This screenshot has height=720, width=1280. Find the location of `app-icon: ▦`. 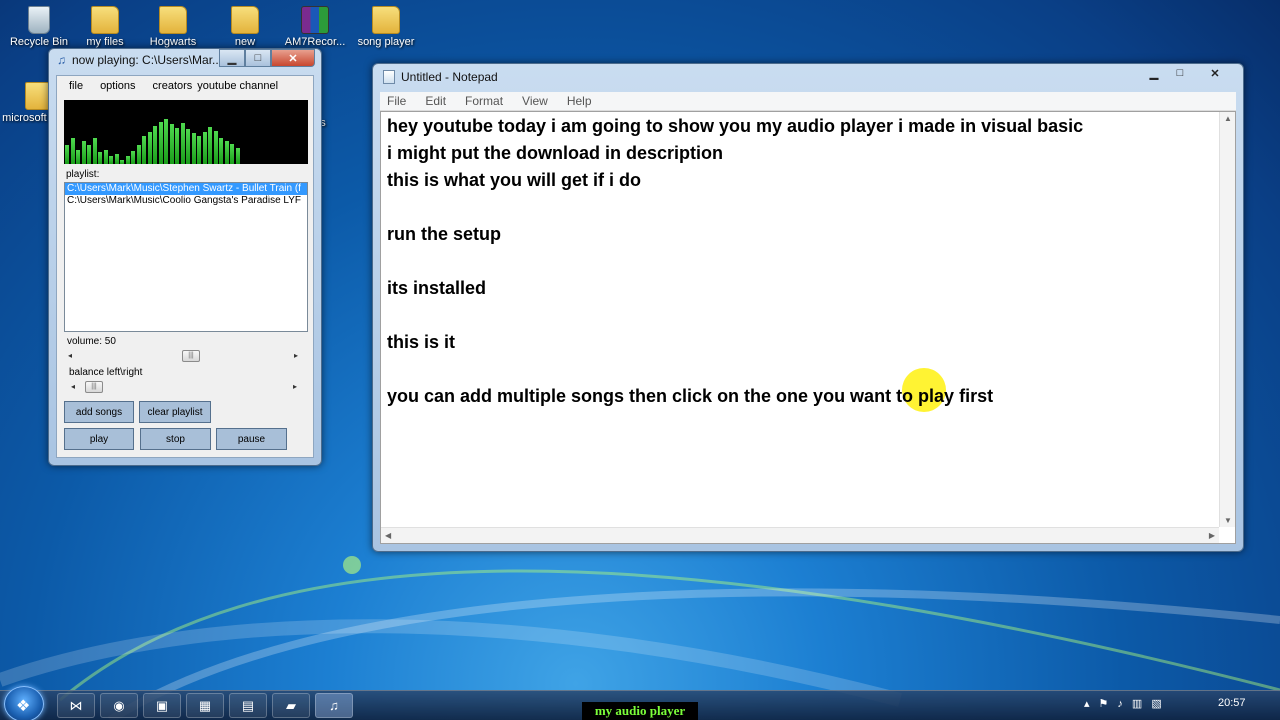

app-icon: ▦ is located at coordinates (205, 705).